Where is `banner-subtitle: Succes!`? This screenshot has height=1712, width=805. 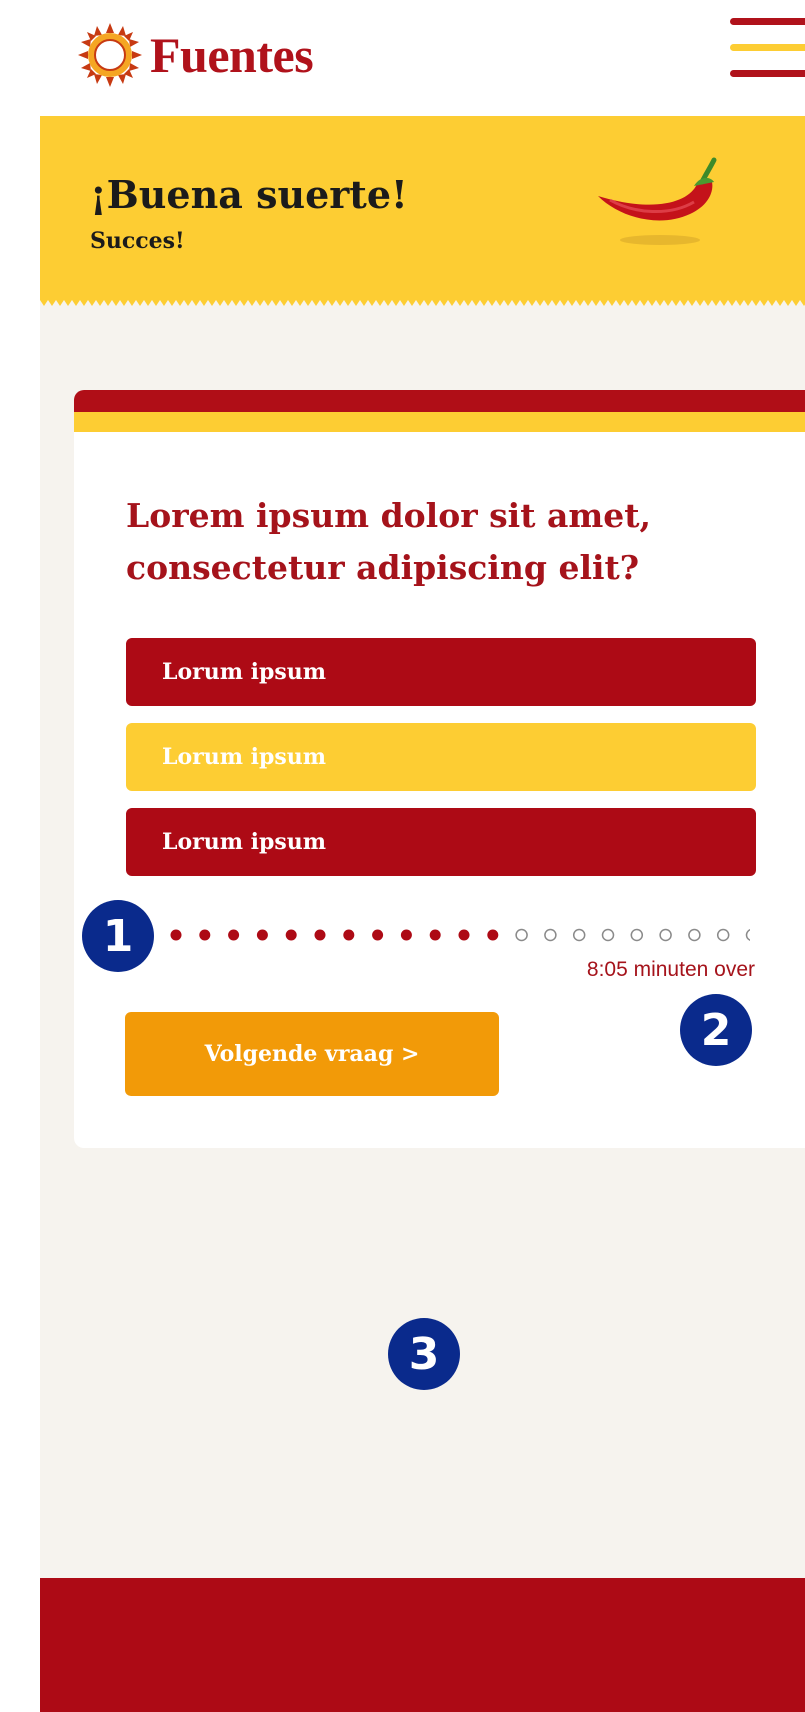
banner-subtitle: Succes! is located at coordinates (137, 241).